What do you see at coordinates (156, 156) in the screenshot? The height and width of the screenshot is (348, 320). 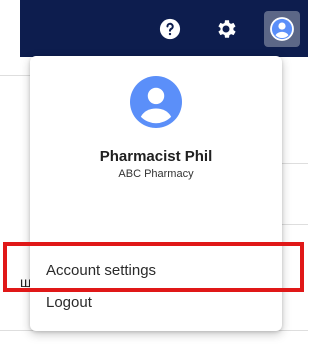 I see `user-name: Pharmacist Phil` at bounding box center [156, 156].